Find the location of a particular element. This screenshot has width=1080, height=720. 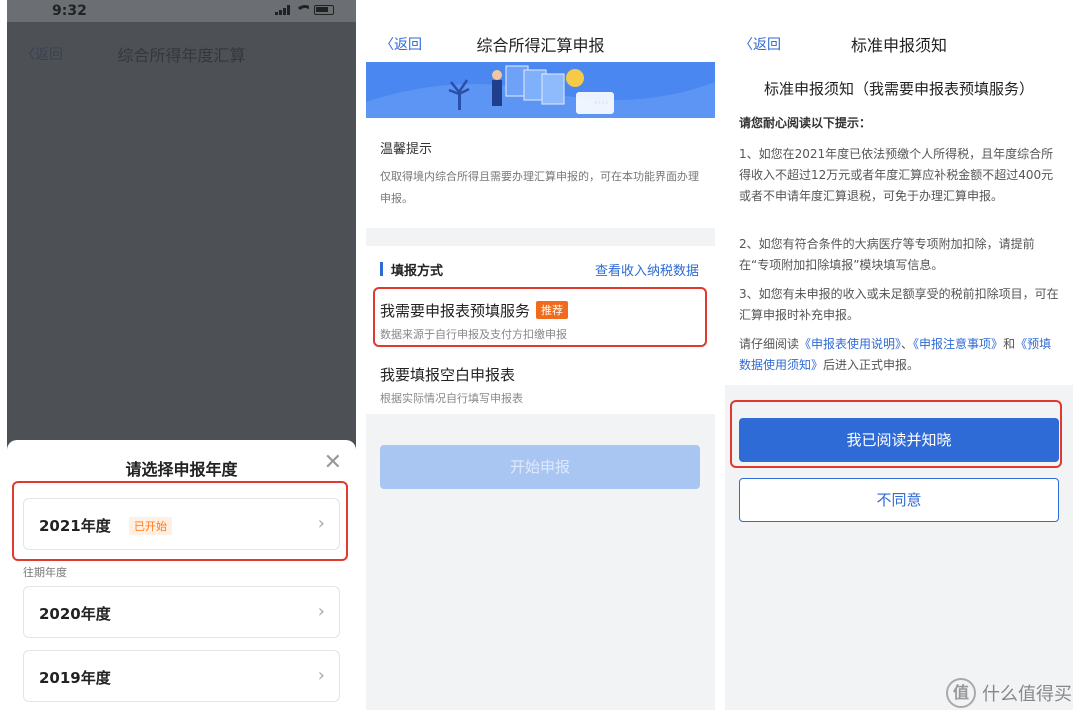

notice-item-3: 3、如您有未申报的收入或未足额享受的税前扣除项目，可在汇算申报时补充申报。 is located at coordinates (899, 304).